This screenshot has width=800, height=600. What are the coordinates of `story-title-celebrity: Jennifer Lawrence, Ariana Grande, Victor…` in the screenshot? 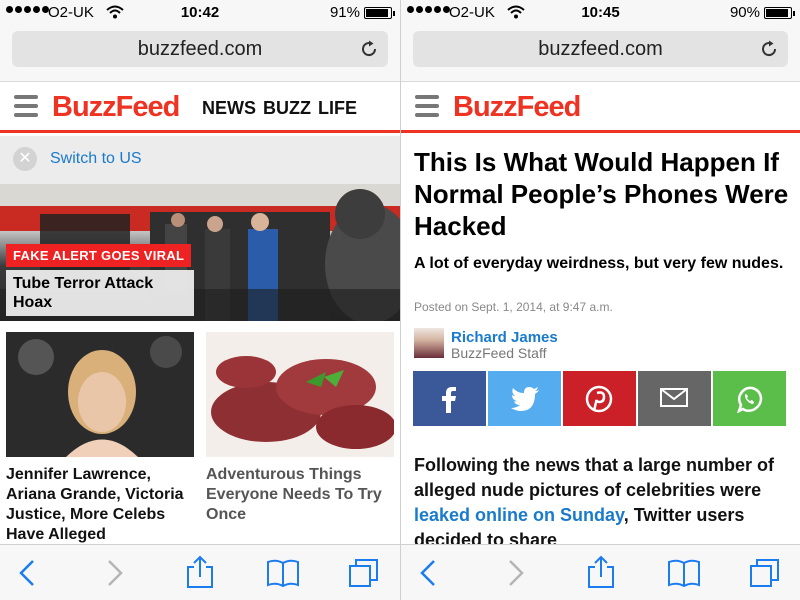 It's located at (100, 505).